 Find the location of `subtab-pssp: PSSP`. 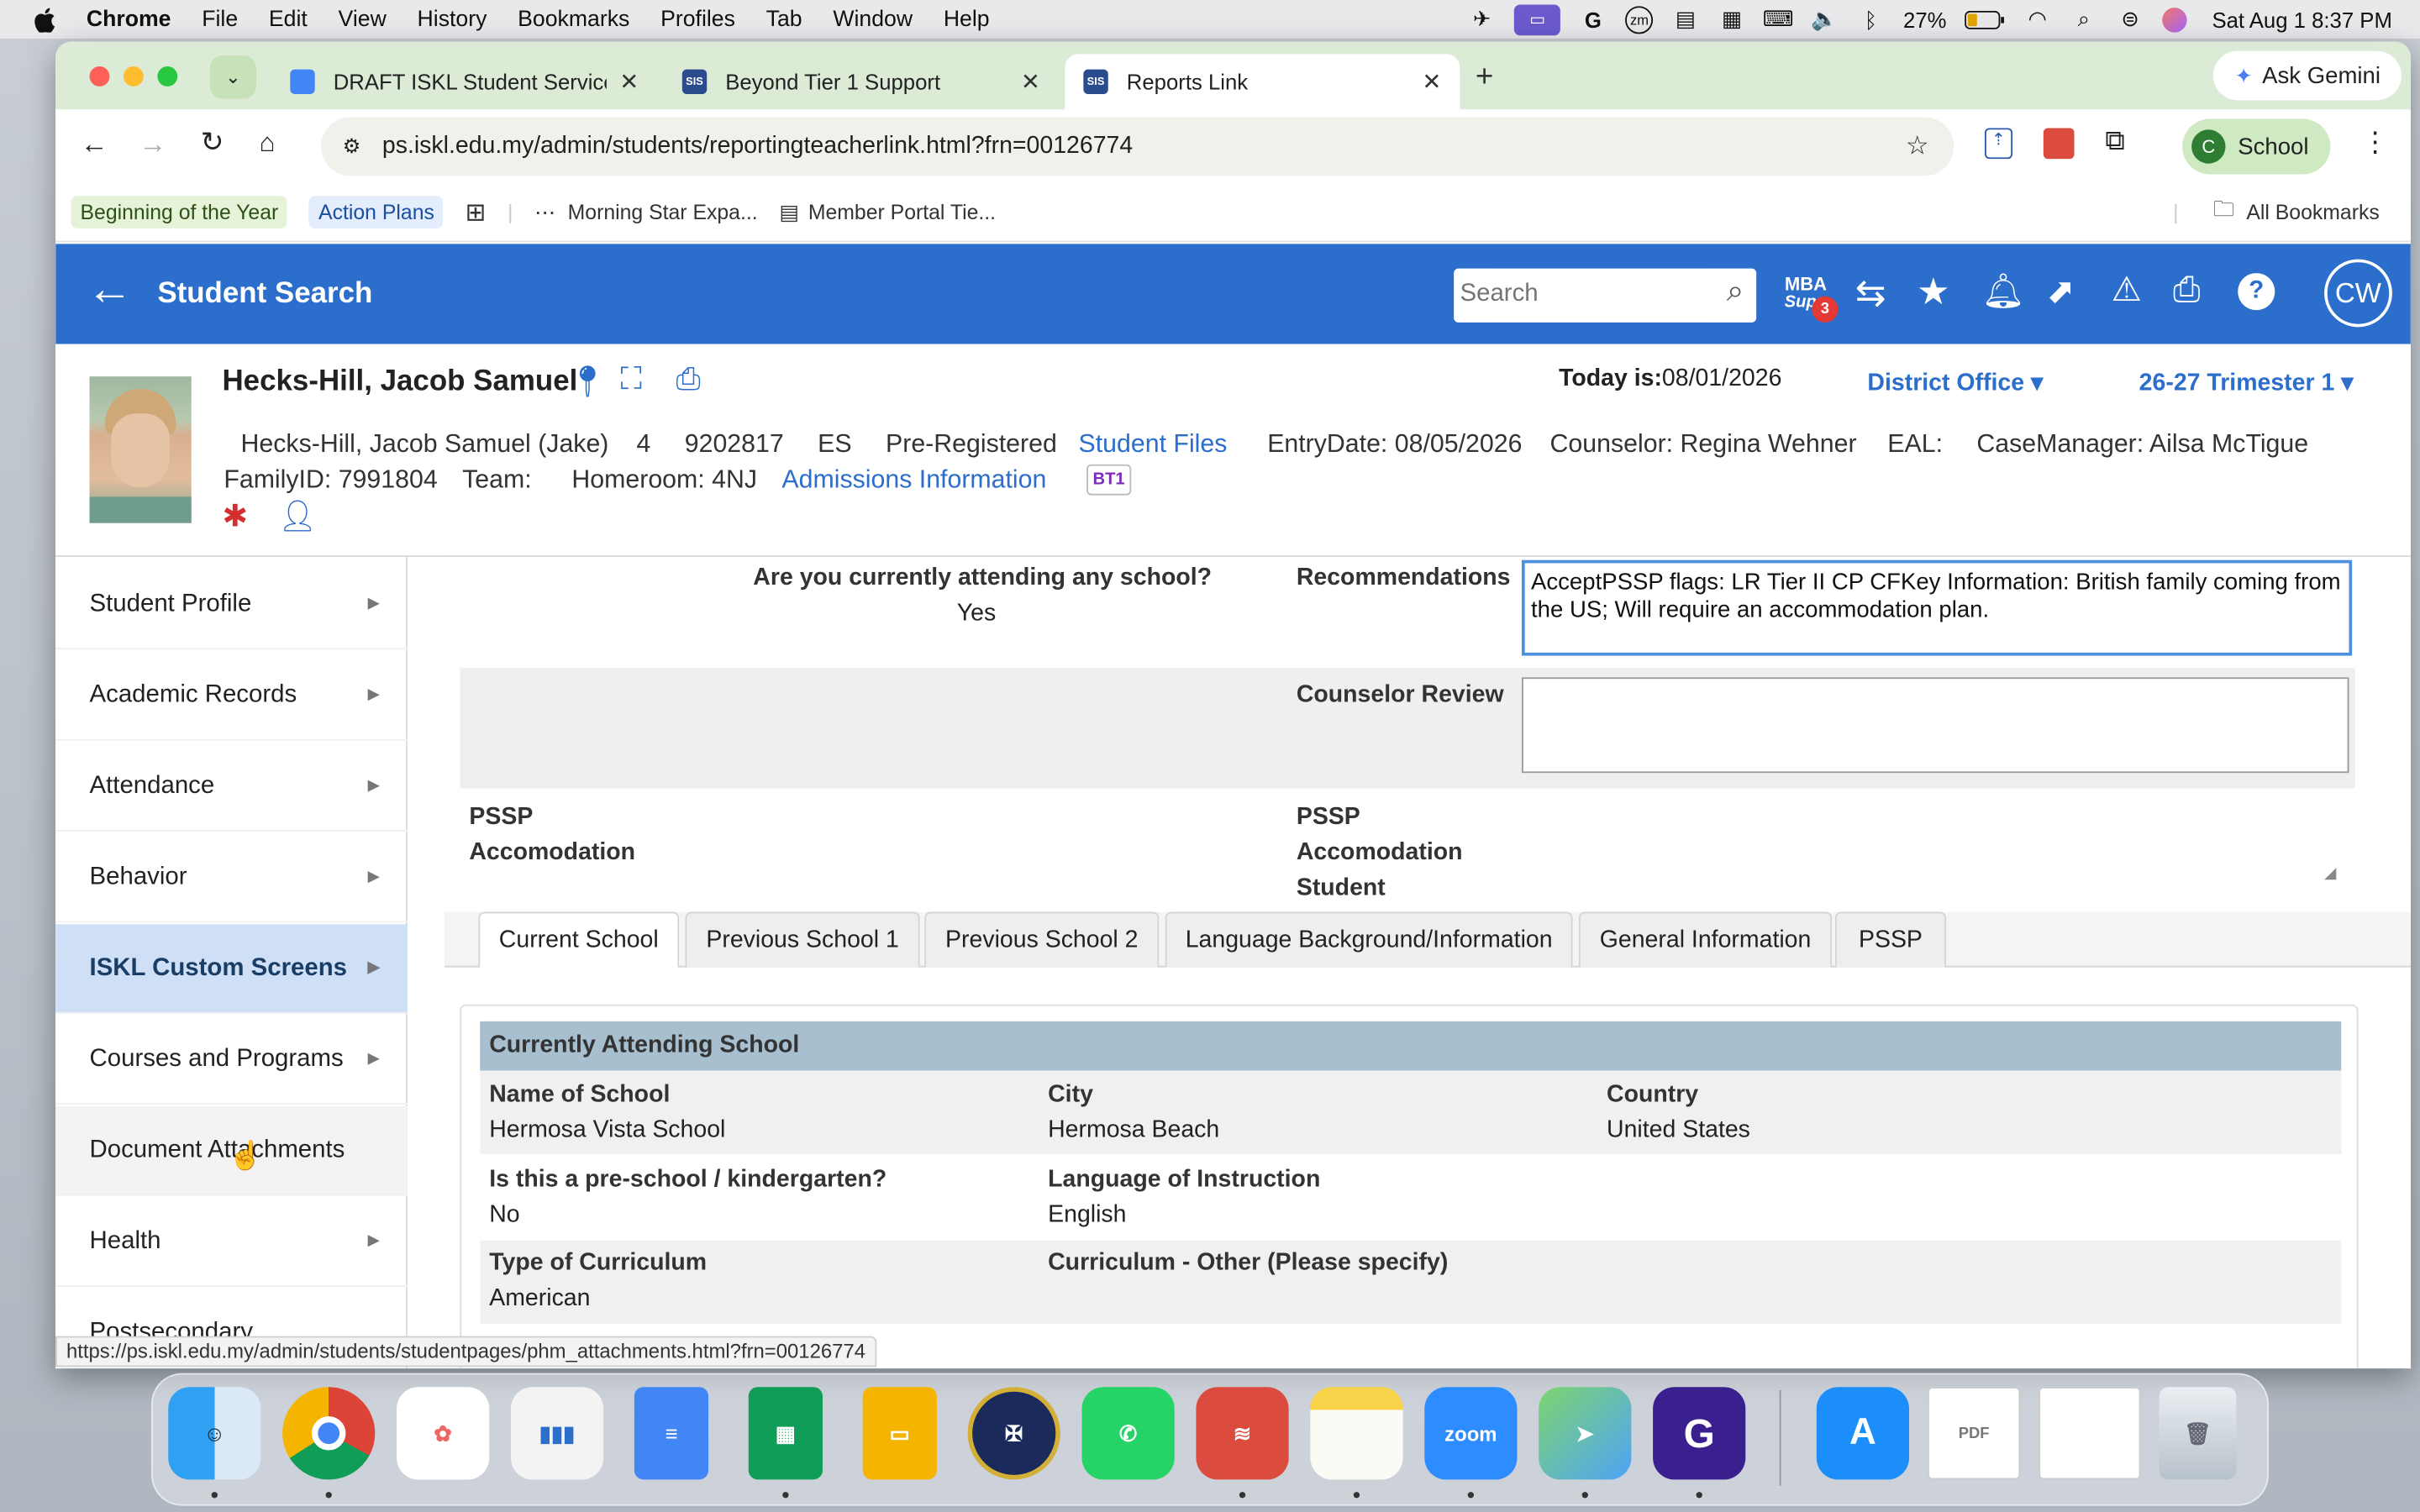

subtab-pssp: PSSP is located at coordinates (1890, 939).